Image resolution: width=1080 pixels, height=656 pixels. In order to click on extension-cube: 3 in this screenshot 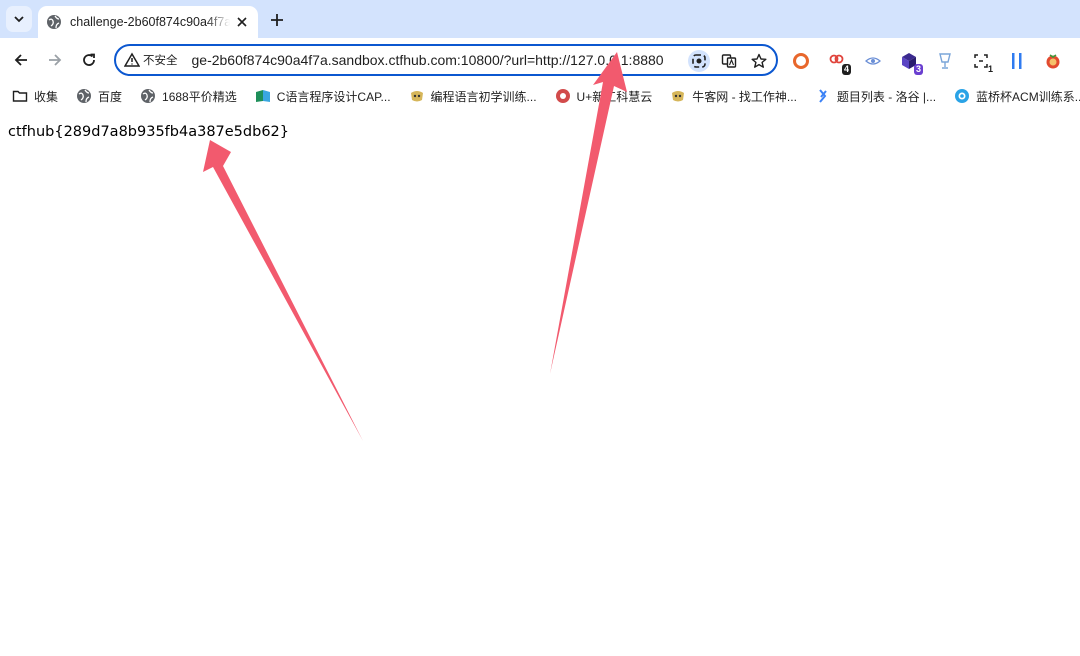, I will do `click(910, 62)`.